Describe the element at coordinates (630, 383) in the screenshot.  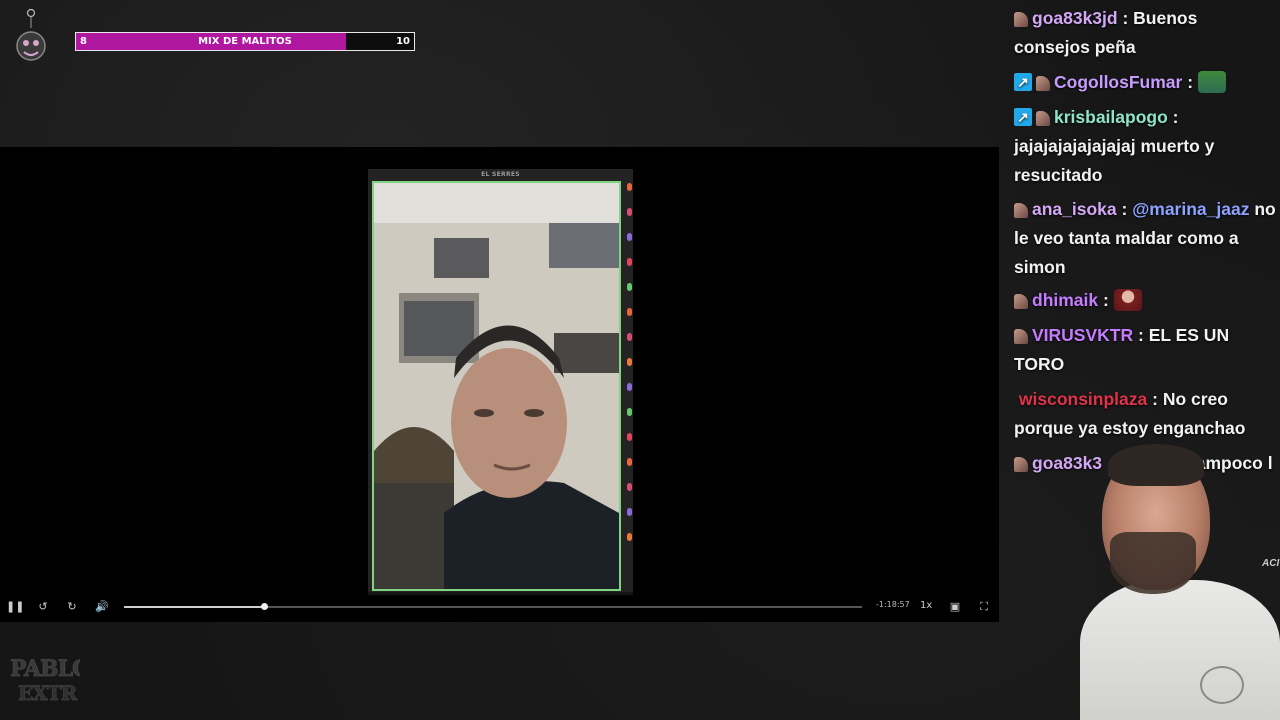
I see `video-side-dots` at that location.